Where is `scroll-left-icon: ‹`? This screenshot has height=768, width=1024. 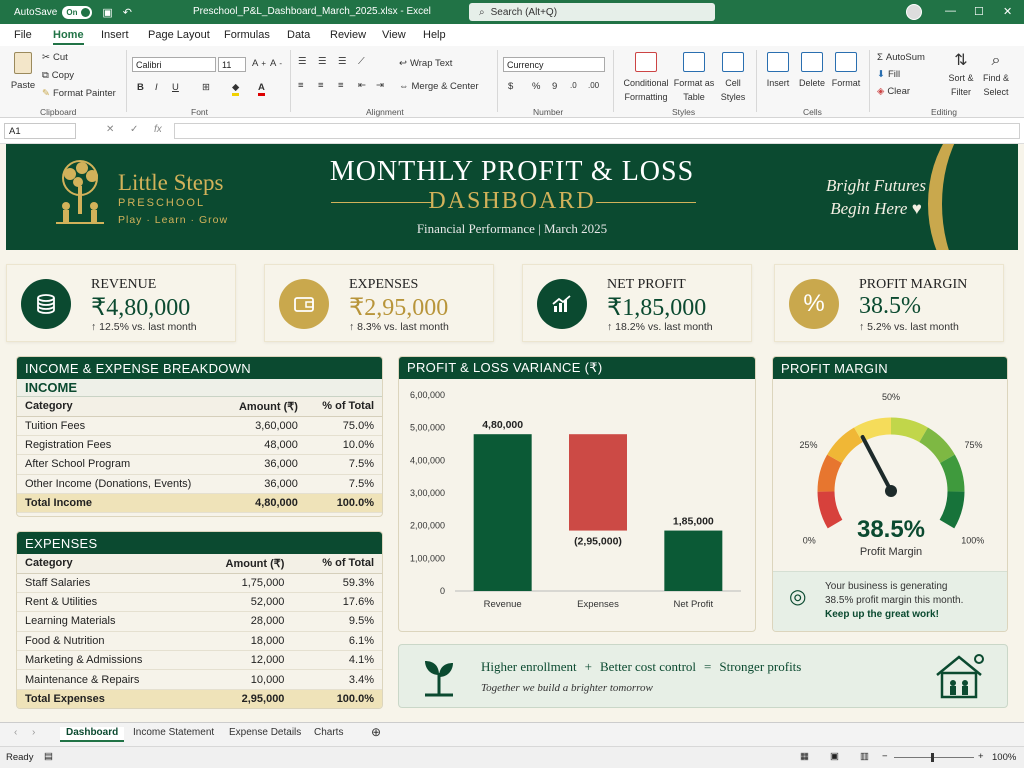
scroll-left-icon: ‹ is located at coordinates (15, 732).